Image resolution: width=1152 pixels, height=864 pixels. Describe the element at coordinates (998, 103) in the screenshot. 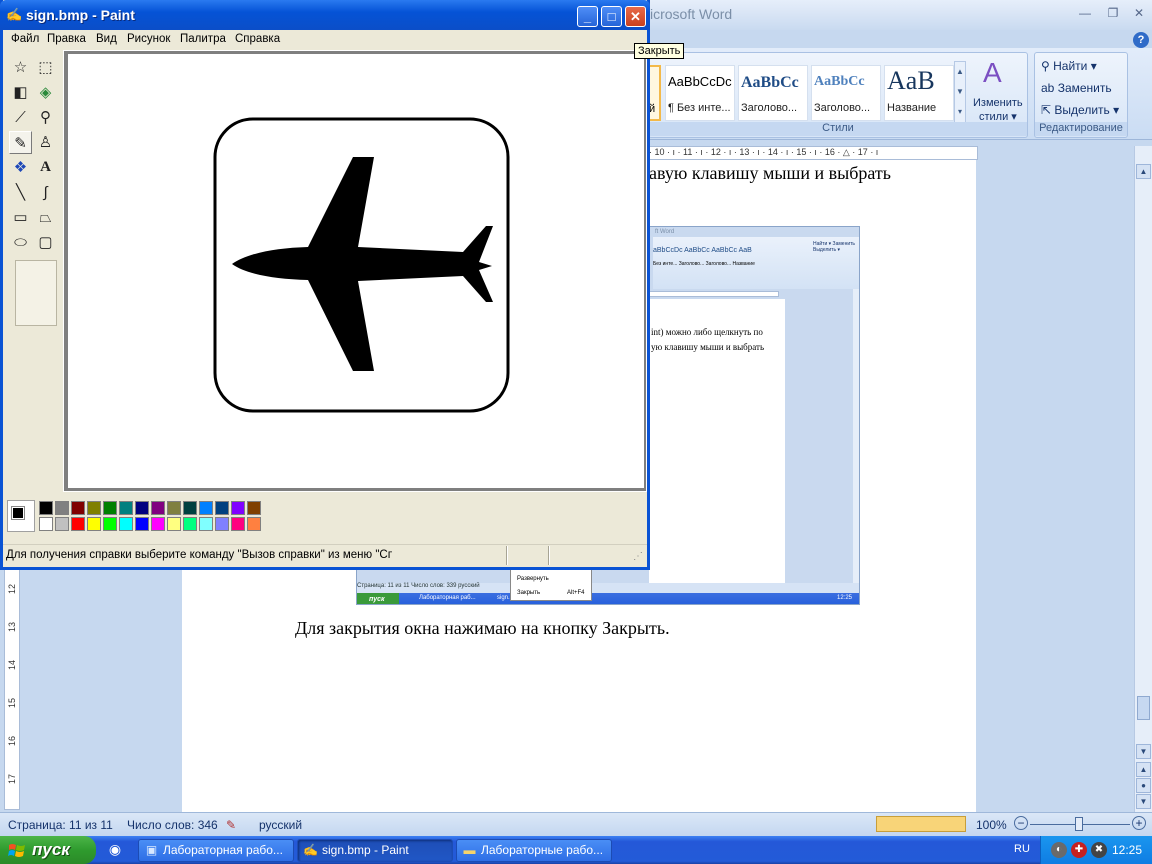

I see `change-styles-label: Изменить` at that location.